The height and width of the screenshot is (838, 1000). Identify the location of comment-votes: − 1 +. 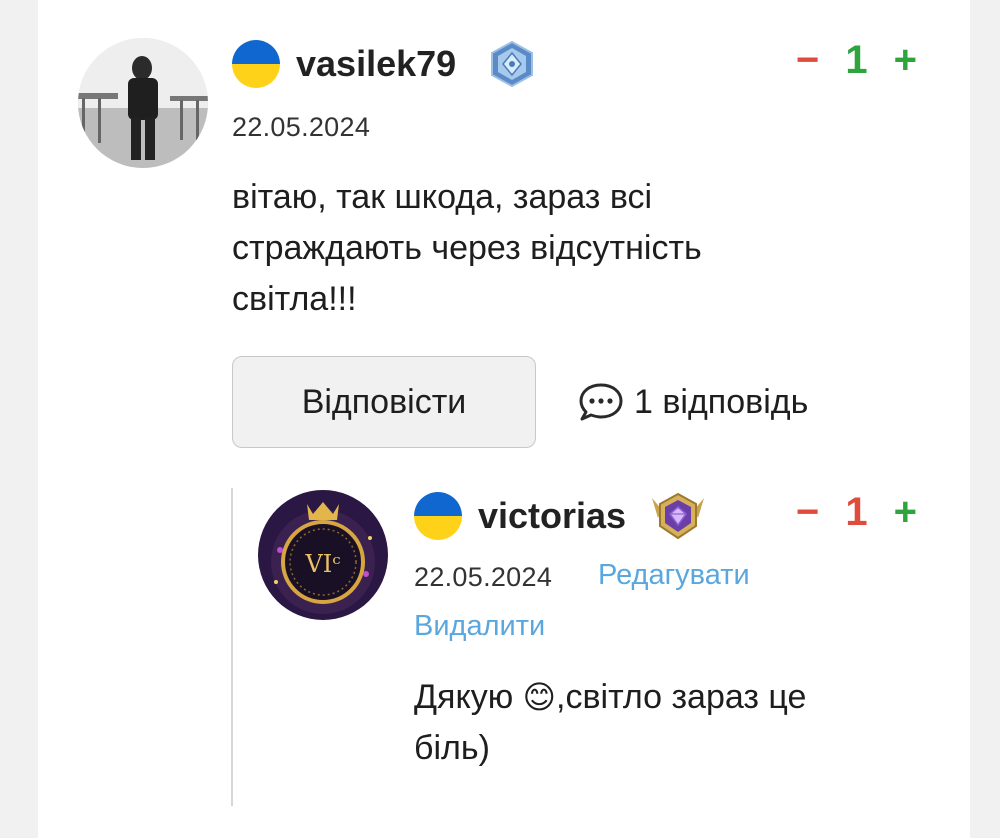
(856, 60).